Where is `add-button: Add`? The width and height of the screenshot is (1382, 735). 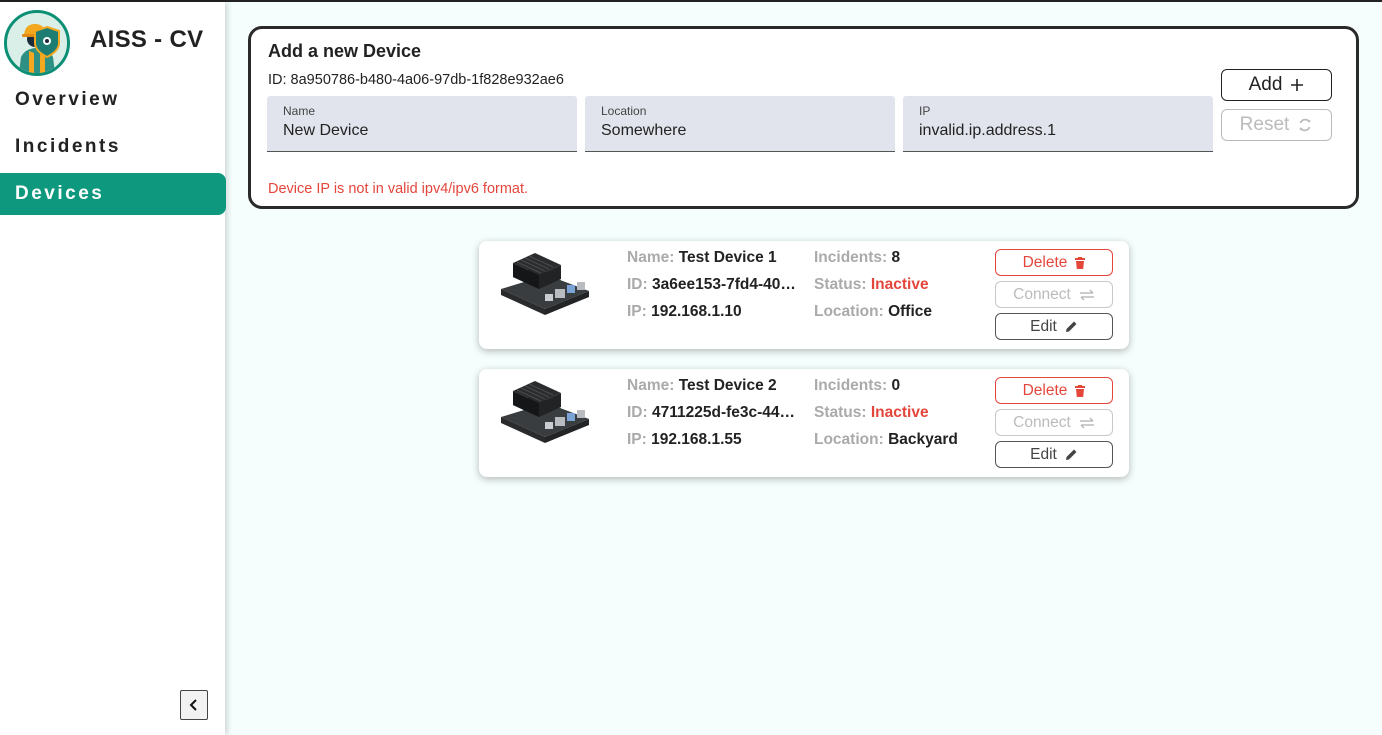 add-button: Add is located at coordinates (1276, 85).